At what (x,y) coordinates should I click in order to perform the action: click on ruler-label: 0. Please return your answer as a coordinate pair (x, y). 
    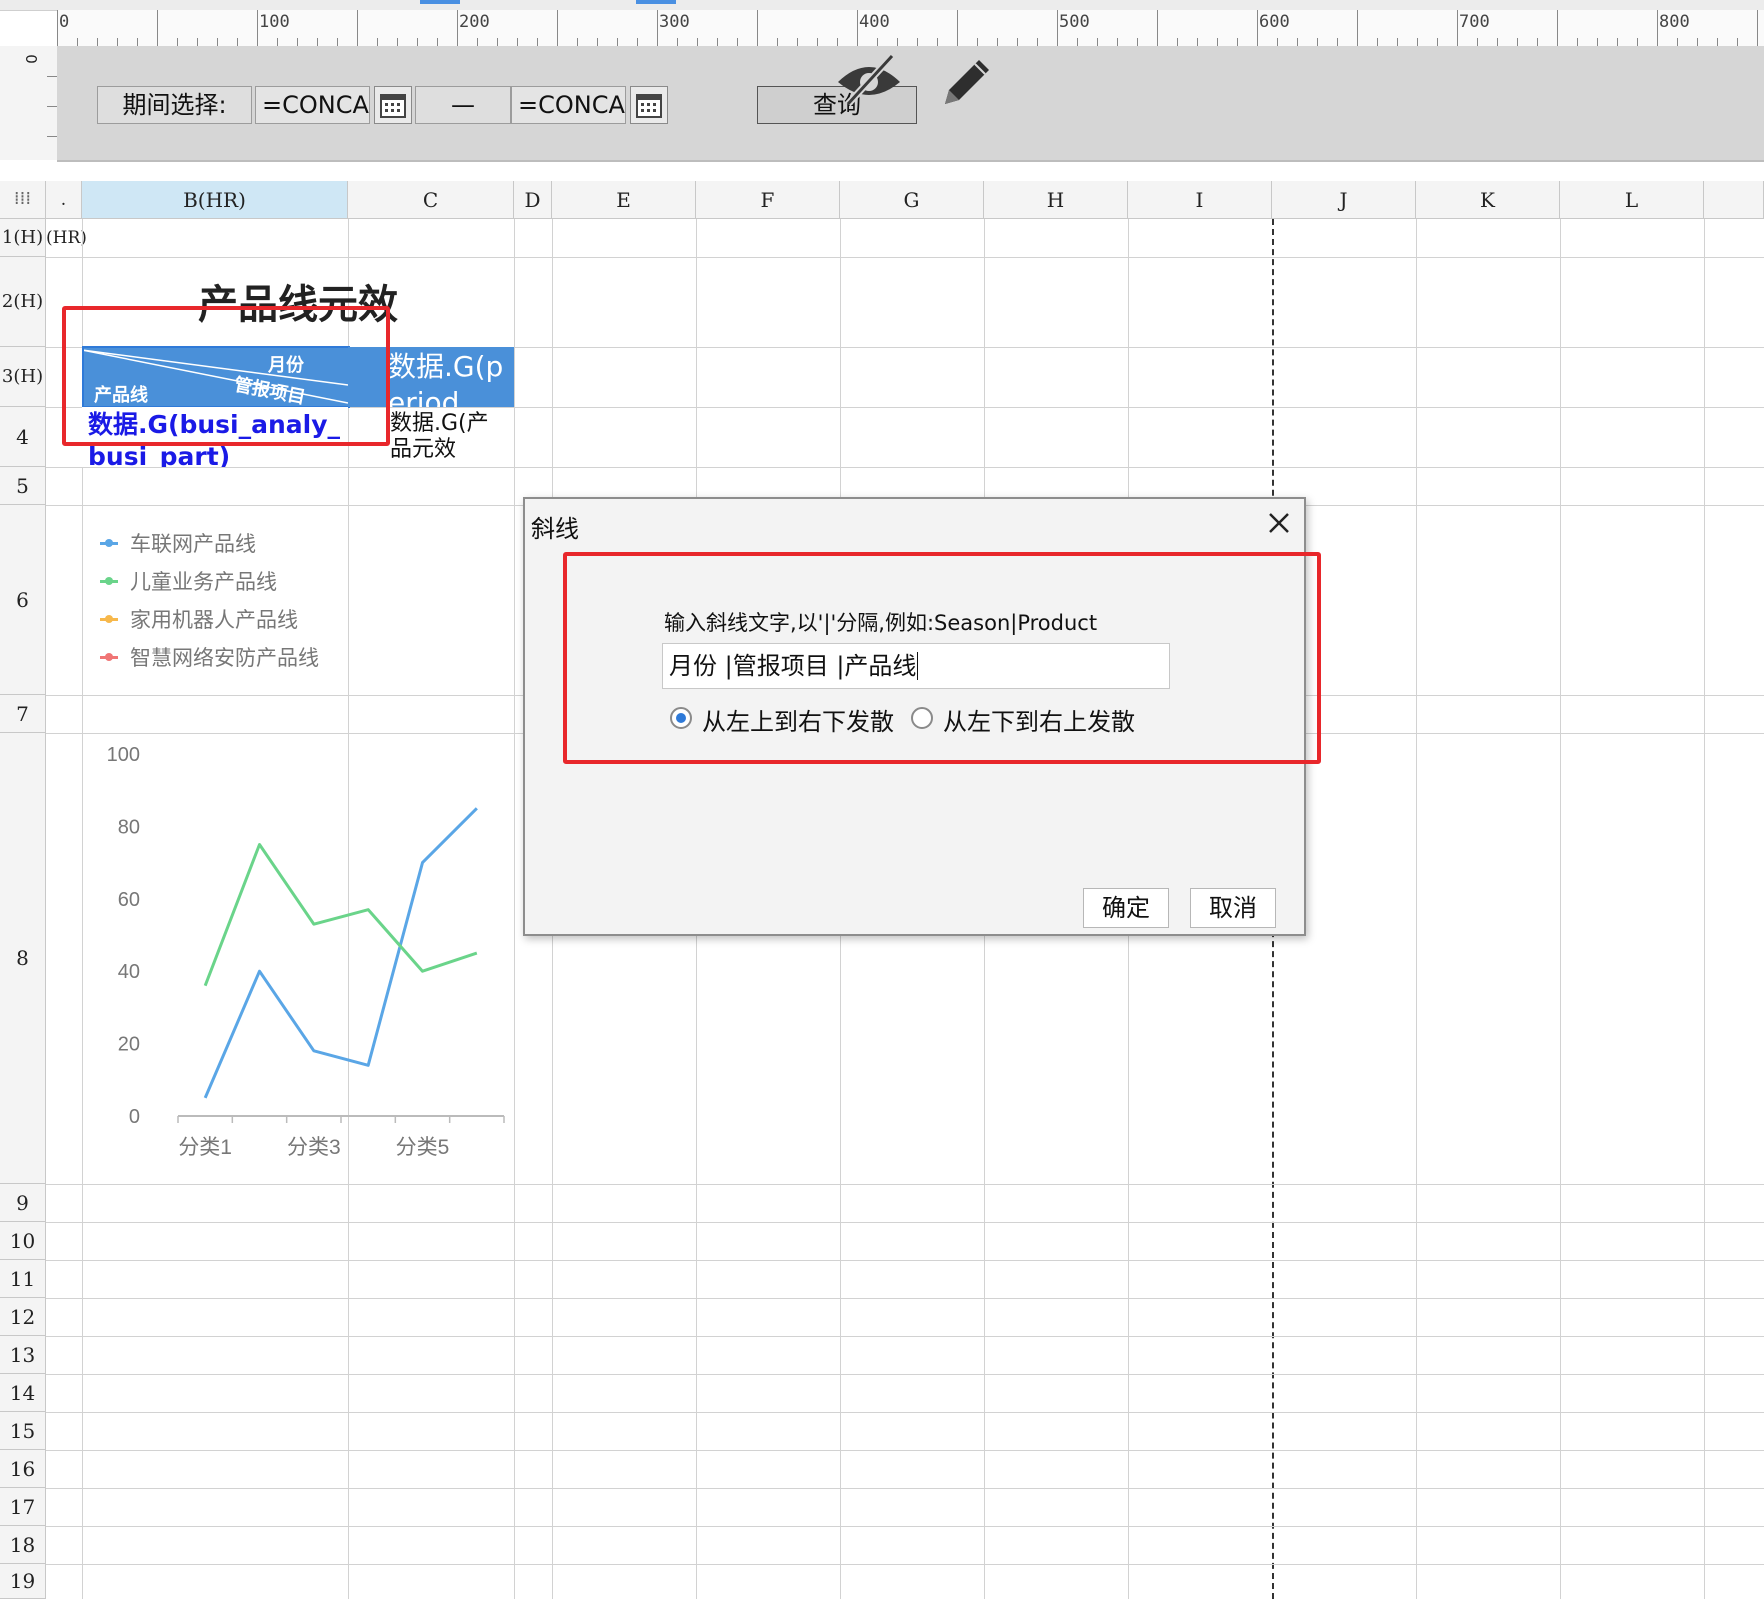
    Looking at the image, I should click on (30, 59).